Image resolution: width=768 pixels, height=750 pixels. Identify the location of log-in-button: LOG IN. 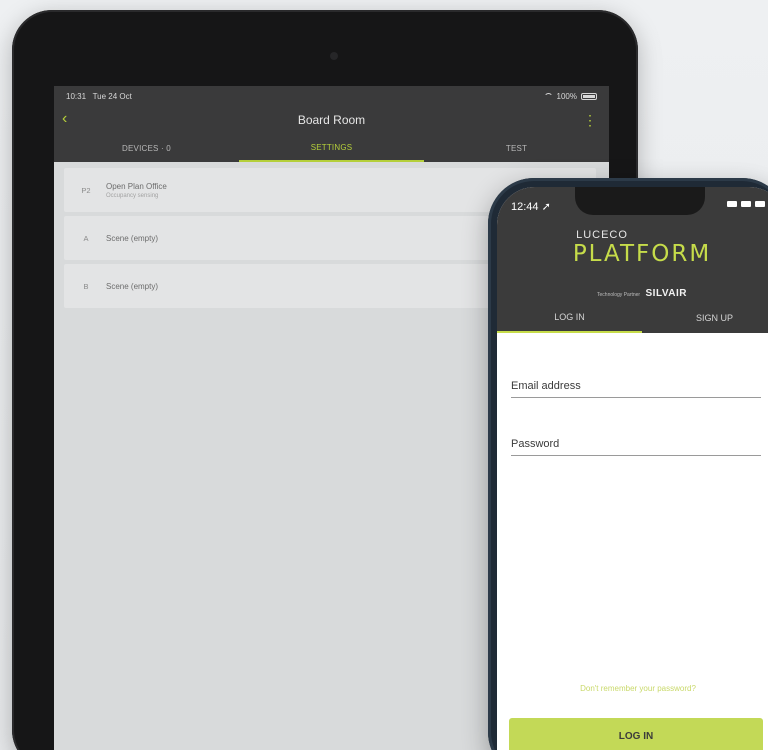
(636, 734).